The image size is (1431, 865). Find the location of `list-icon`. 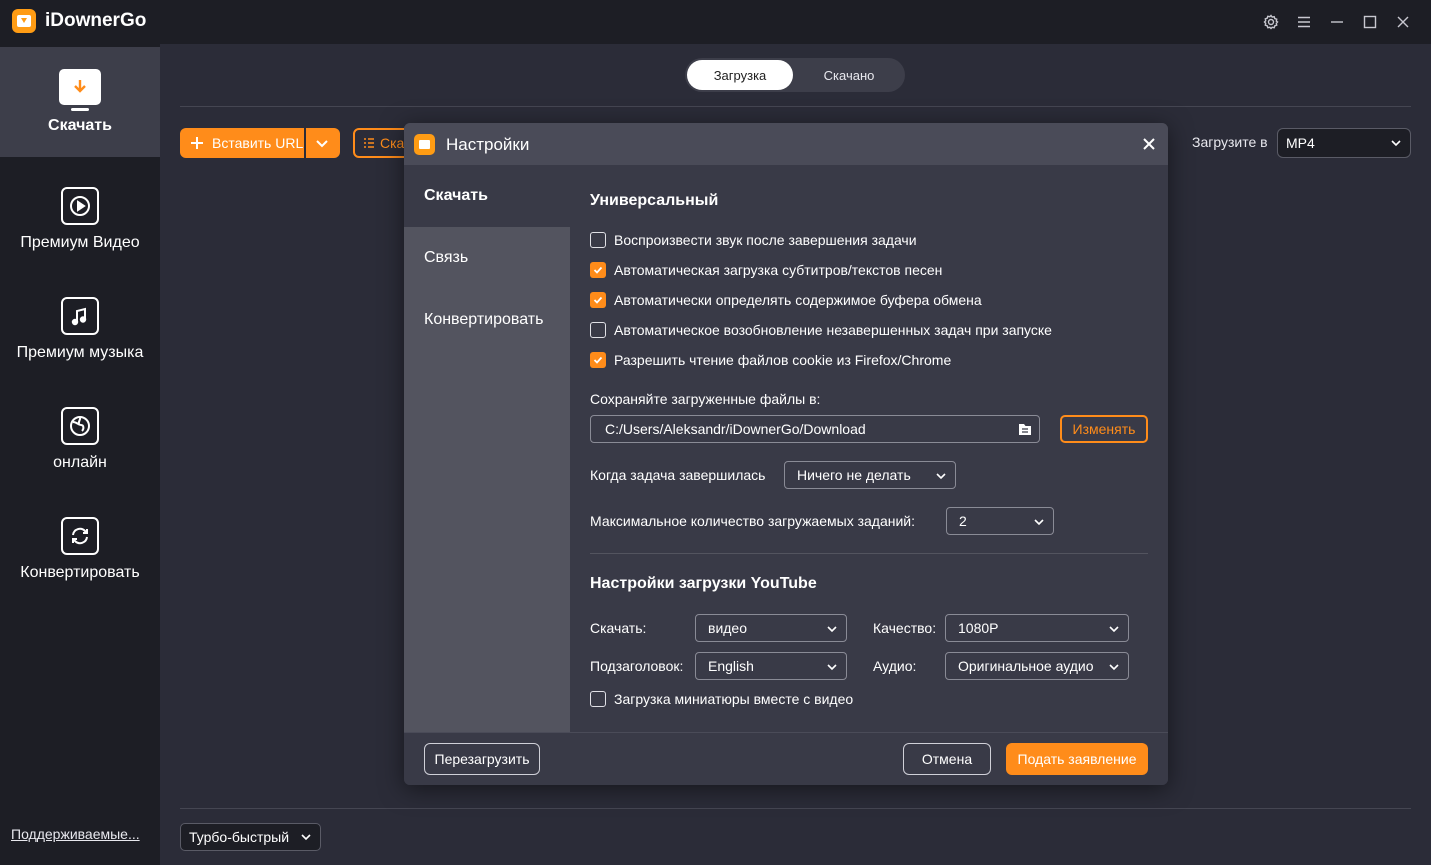

list-icon is located at coordinates (369, 143).